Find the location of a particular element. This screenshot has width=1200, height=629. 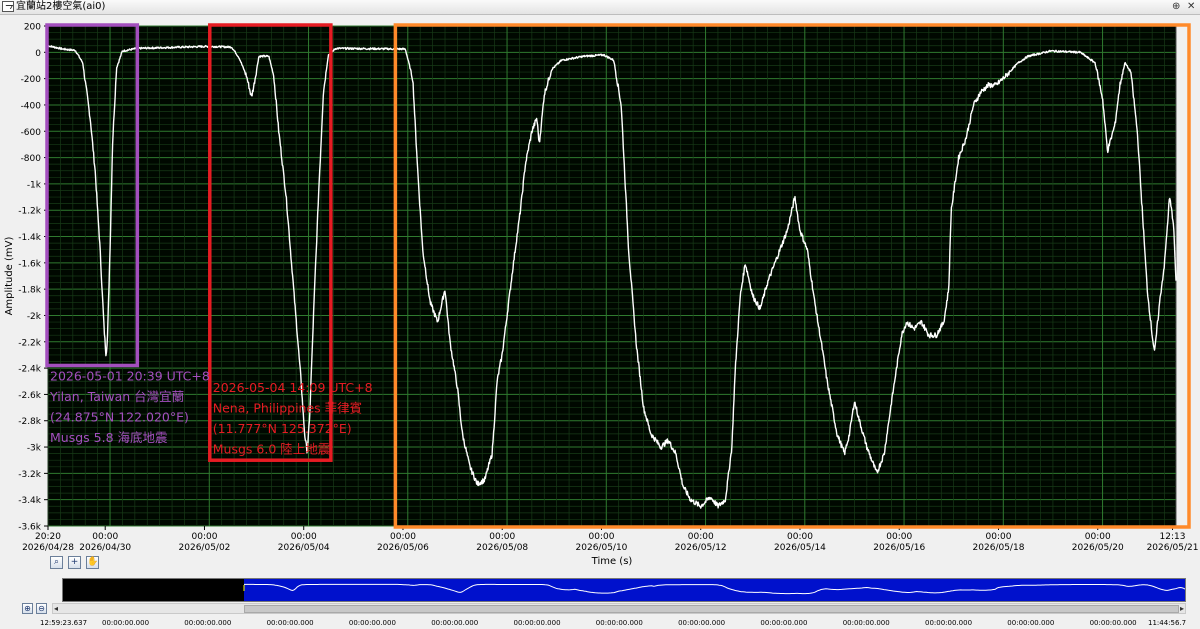

x-axis-label: Time (s) is located at coordinates (612, 561).